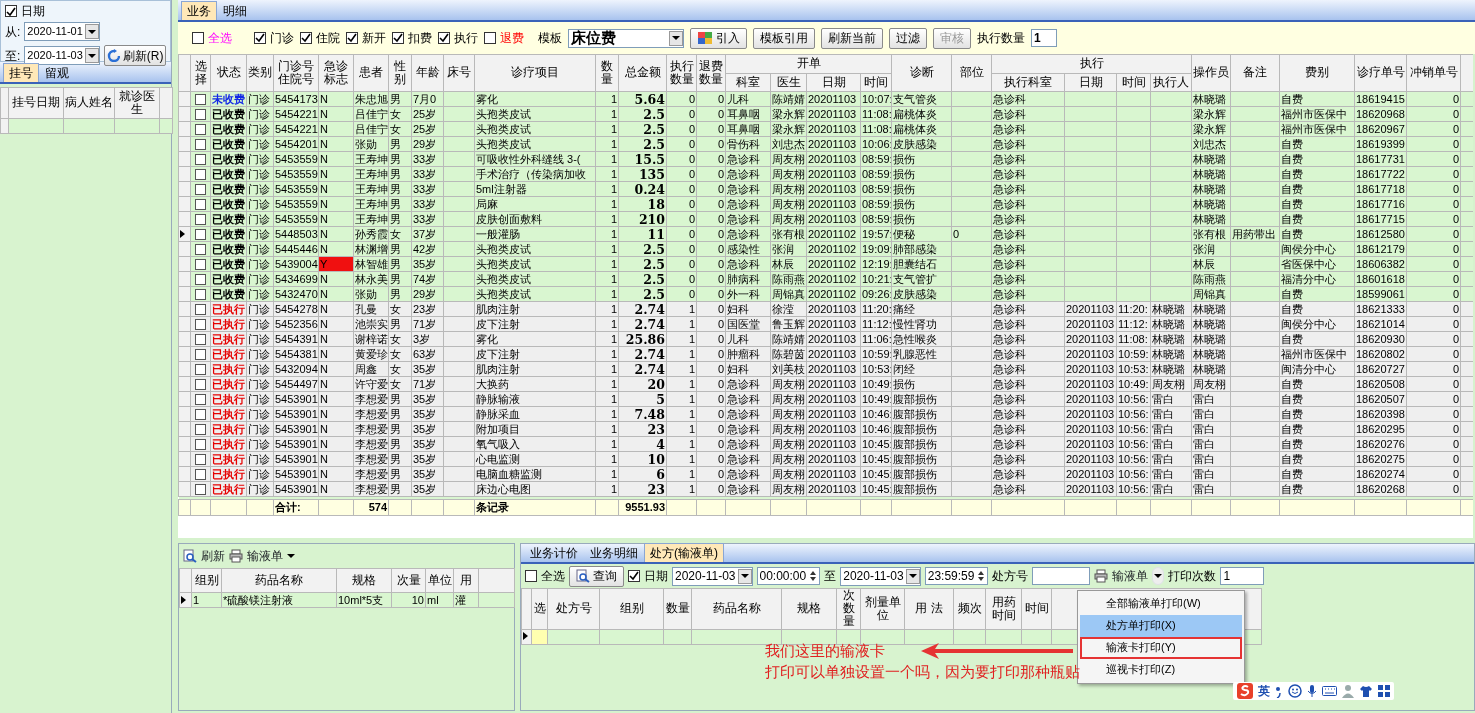  What do you see at coordinates (336, 73) in the screenshot?
I see `column-header: 急诊标志` at bounding box center [336, 73].